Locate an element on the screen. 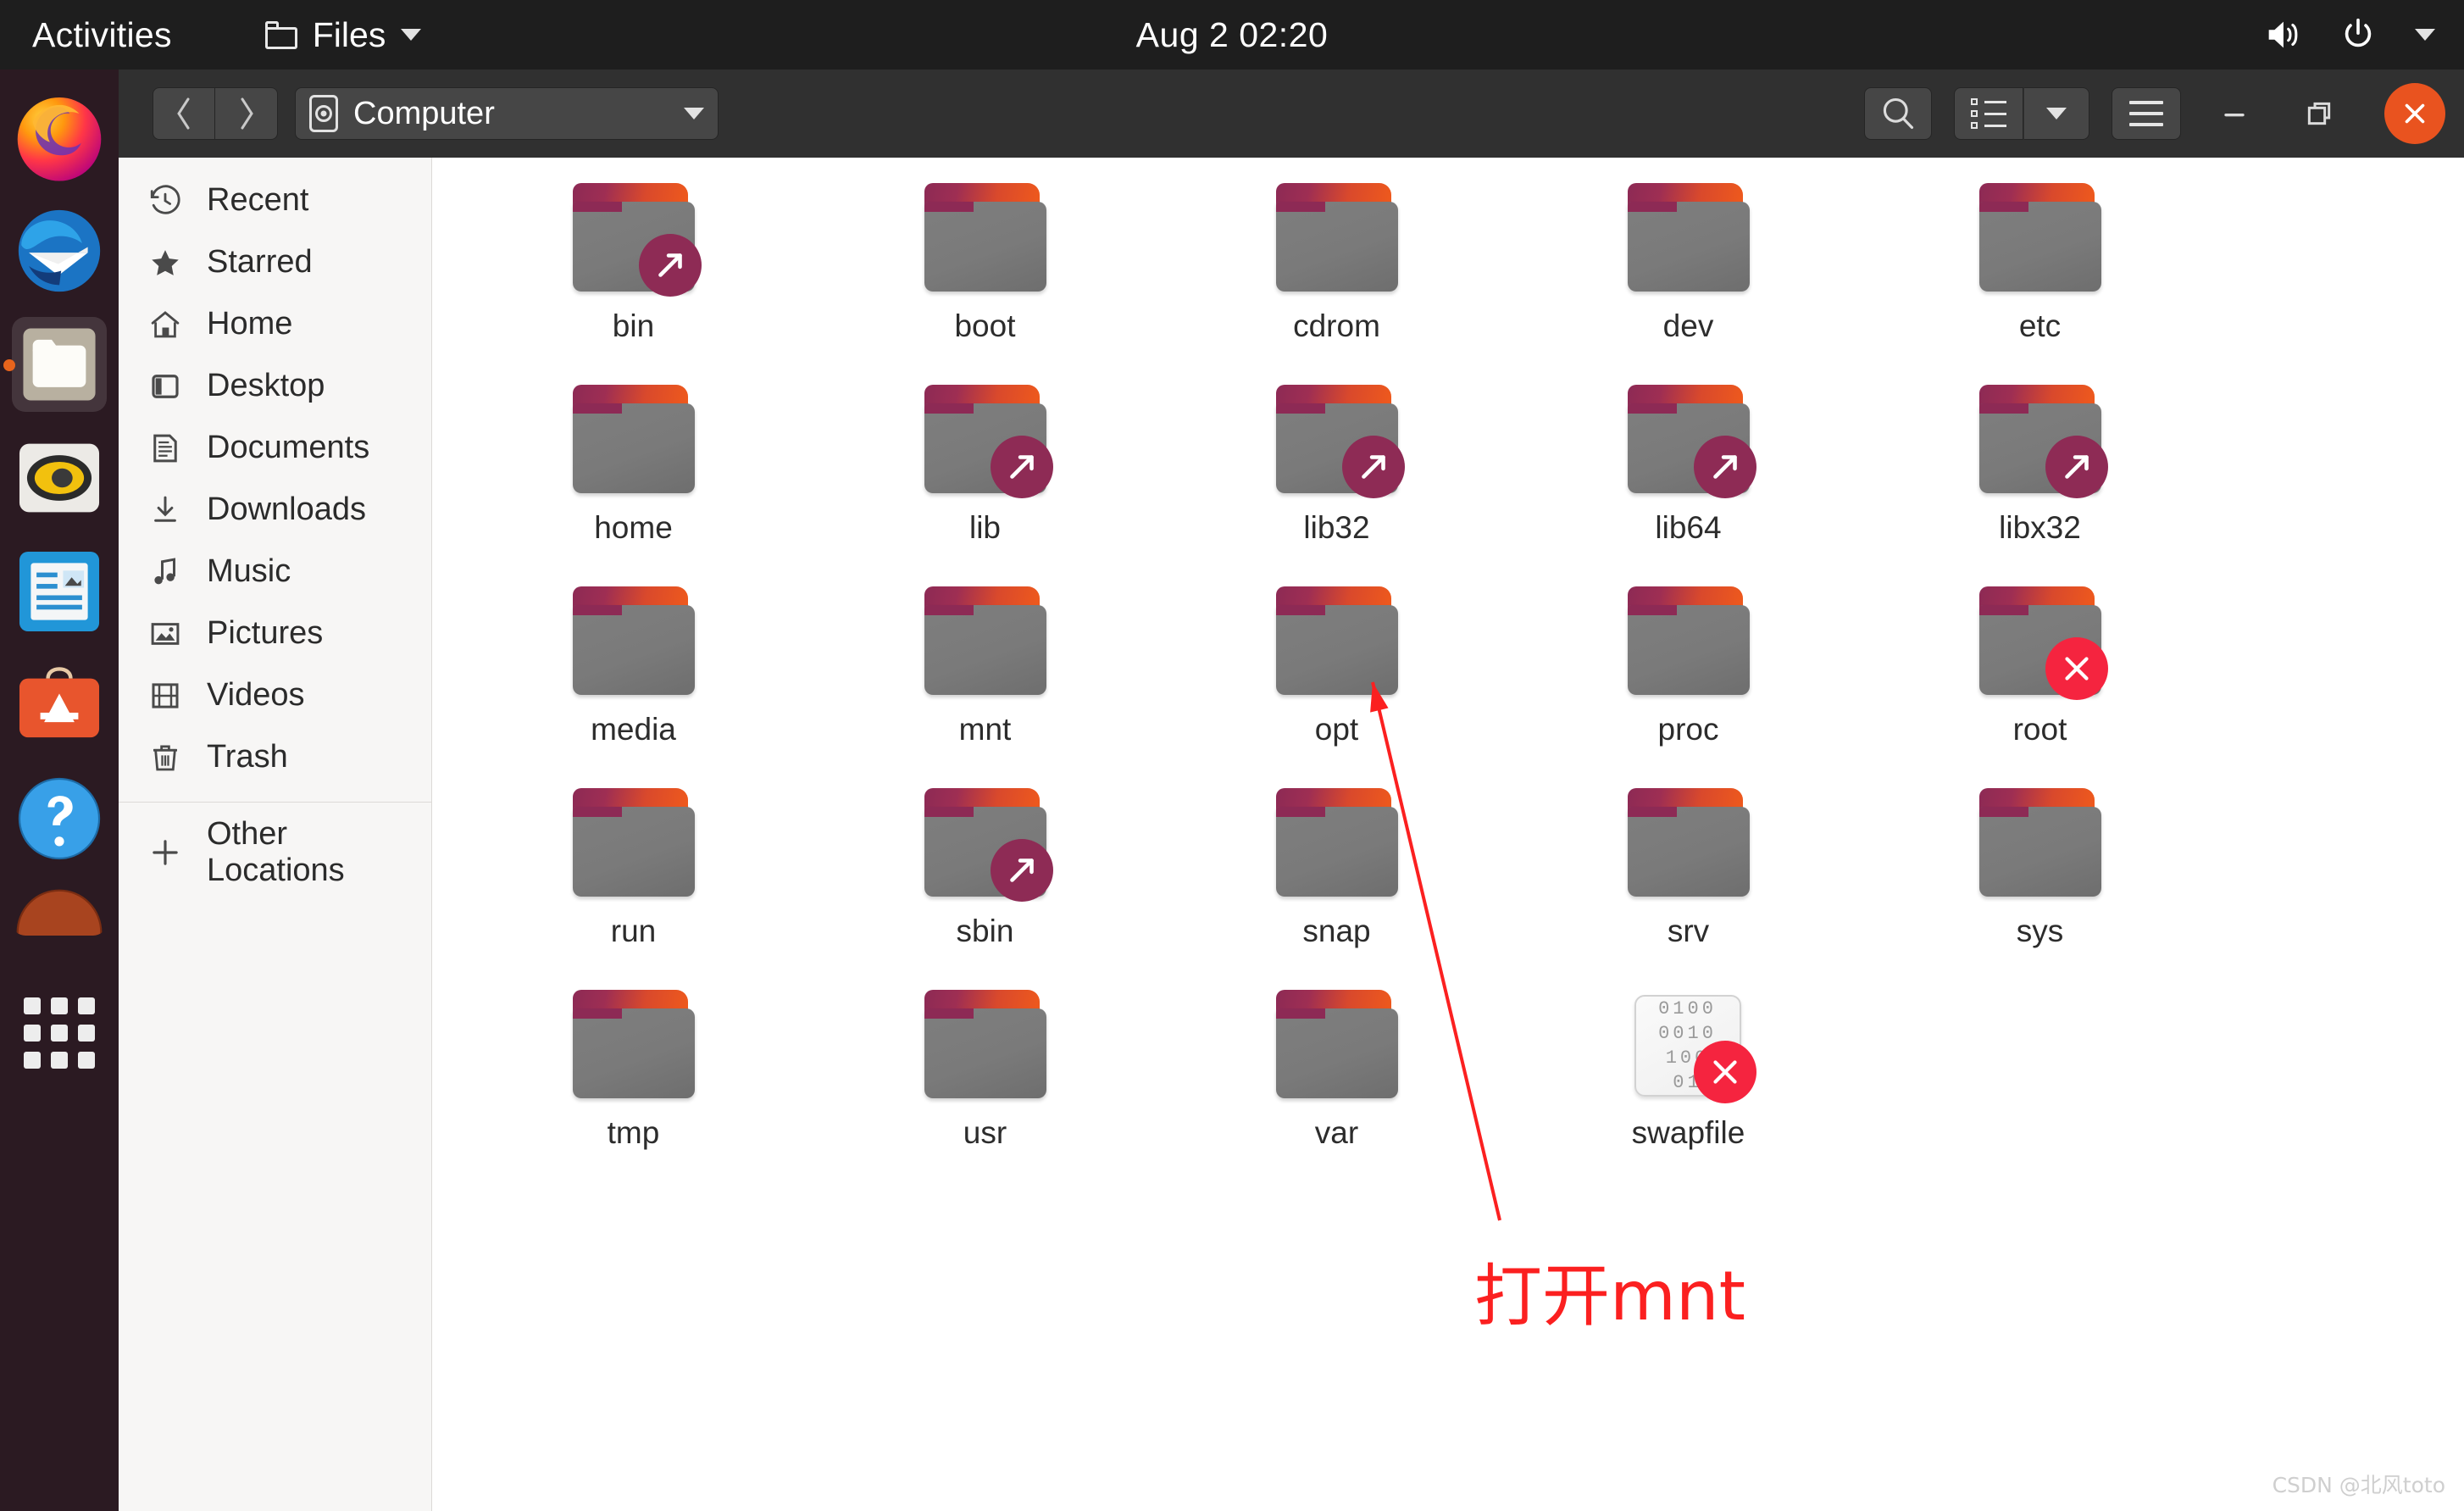  search-icon is located at coordinates (1899, 113).